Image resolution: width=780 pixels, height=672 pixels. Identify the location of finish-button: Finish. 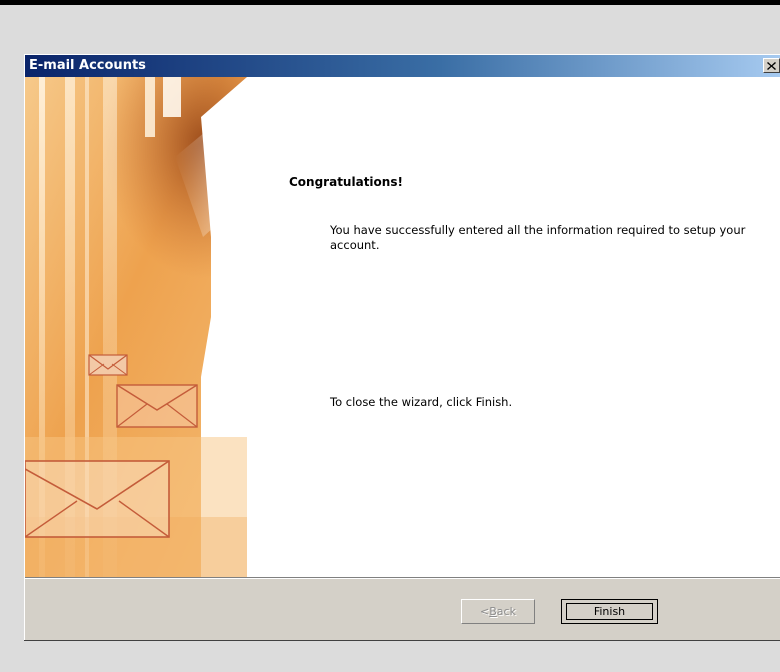
(609, 611).